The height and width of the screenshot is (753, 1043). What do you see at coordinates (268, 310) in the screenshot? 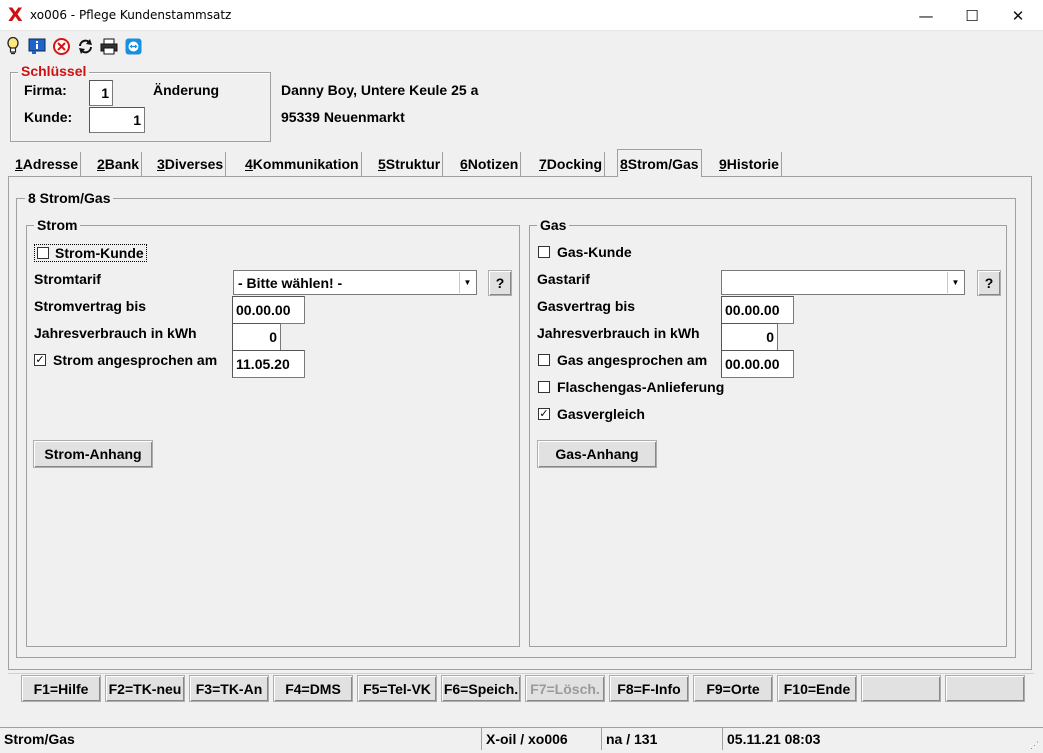
I see `stromvertrag-field: 00.00.00` at bounding box center [268, 310].